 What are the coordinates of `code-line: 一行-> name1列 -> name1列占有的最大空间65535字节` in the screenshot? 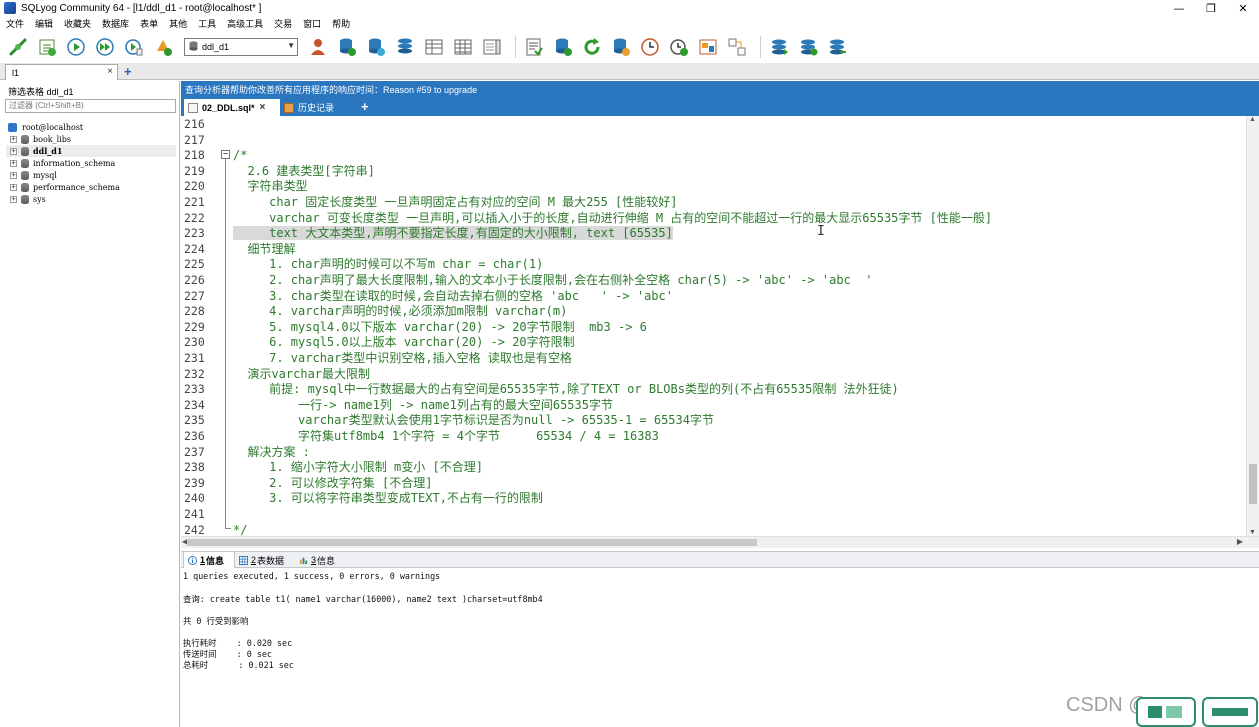 It's located at (423, 406).